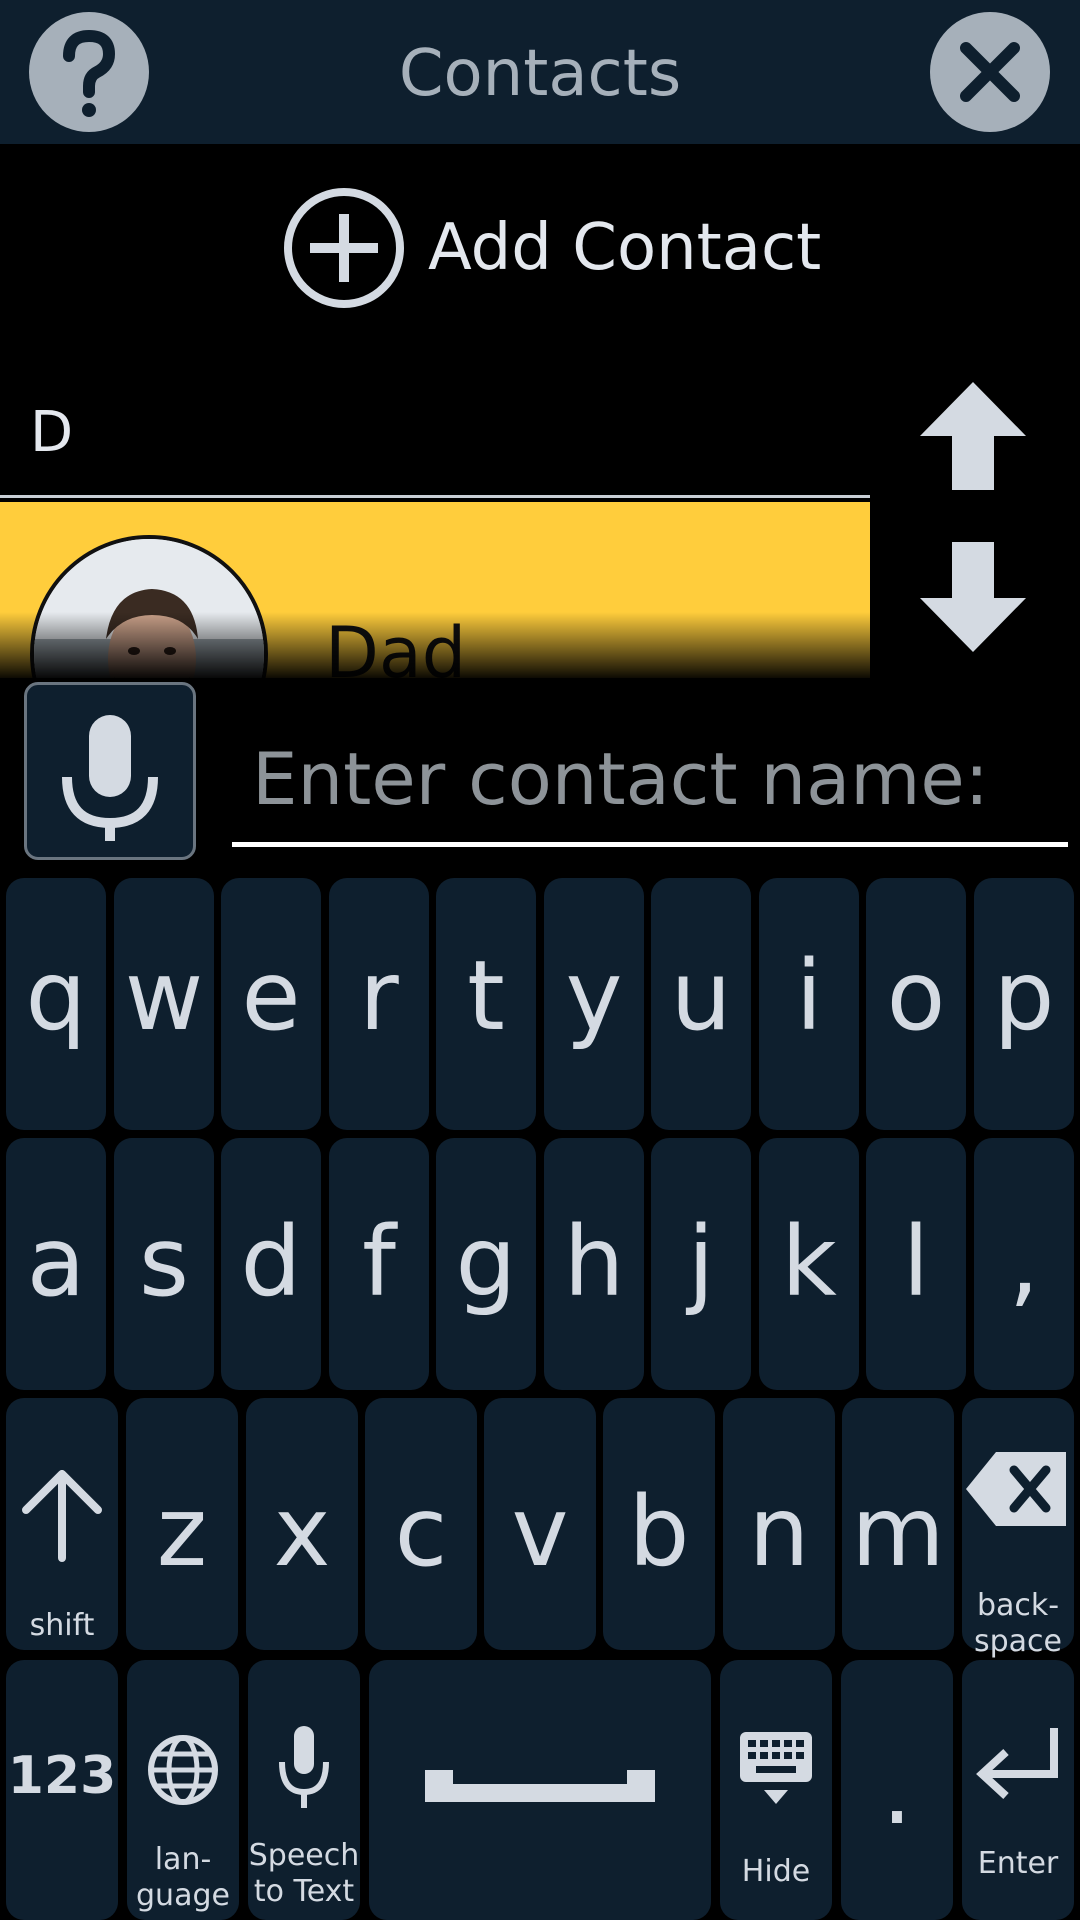  Describe the element at coordinates (1016, 1489) in the screenshot. I see `backspace-icon` at that location.